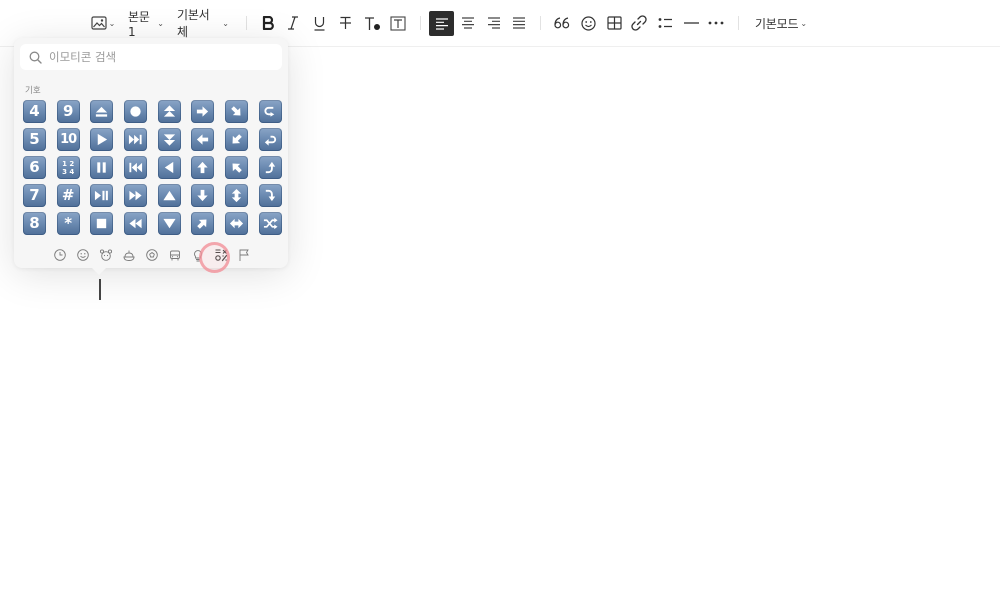 Image resolution: width=1000 pixels, height=596 pixels. Describe the element at coordinates (372, 23) in the screenshot. I see `text-color-button` at that location.